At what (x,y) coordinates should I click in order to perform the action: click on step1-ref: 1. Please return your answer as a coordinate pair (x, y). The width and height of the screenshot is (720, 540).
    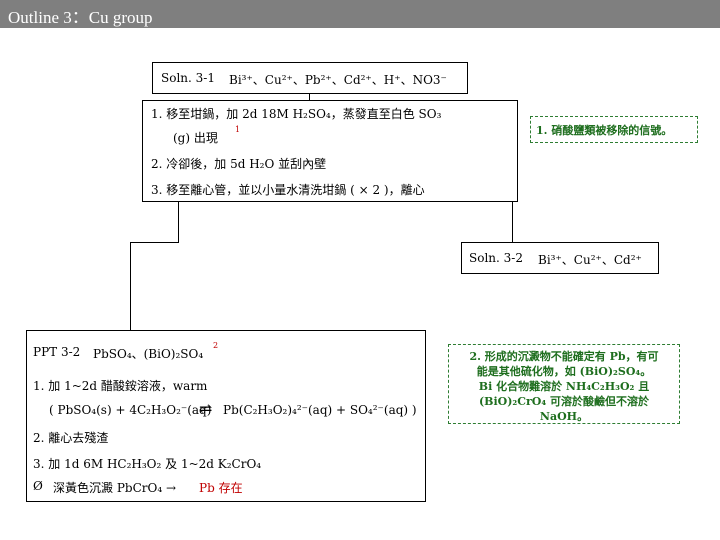
    Looking at the image, I should click on (238, 129).